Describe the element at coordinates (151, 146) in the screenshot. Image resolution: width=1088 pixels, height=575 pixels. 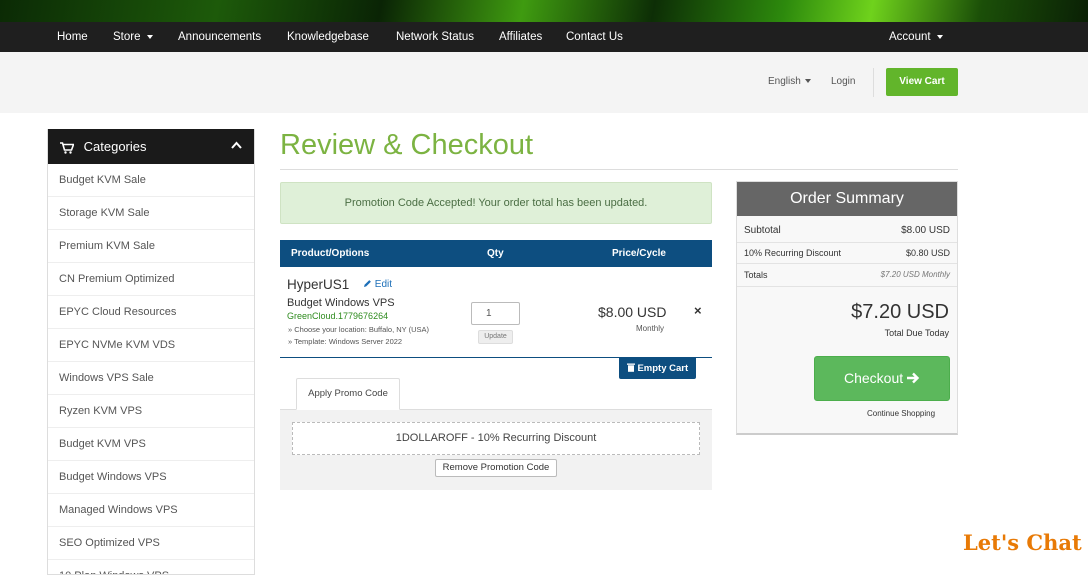
I see `categories-header: Categories` at that location.